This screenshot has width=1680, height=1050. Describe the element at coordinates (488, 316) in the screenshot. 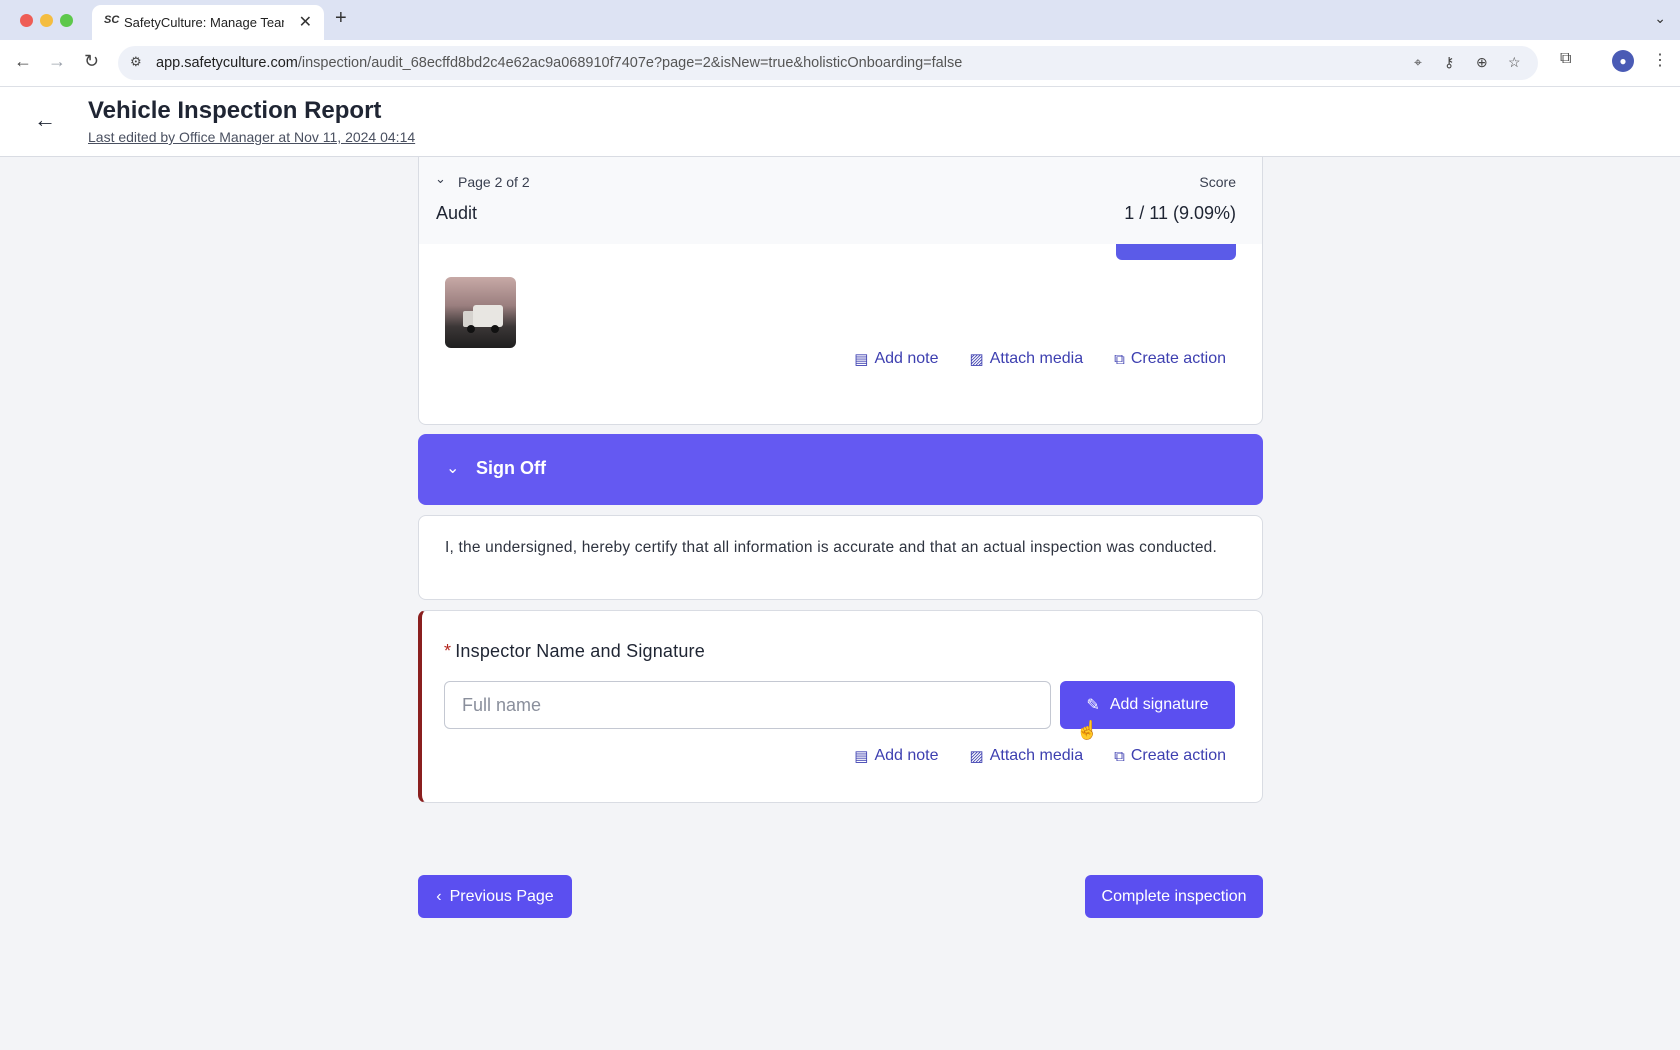

I see `truck-body-shape` at that location.